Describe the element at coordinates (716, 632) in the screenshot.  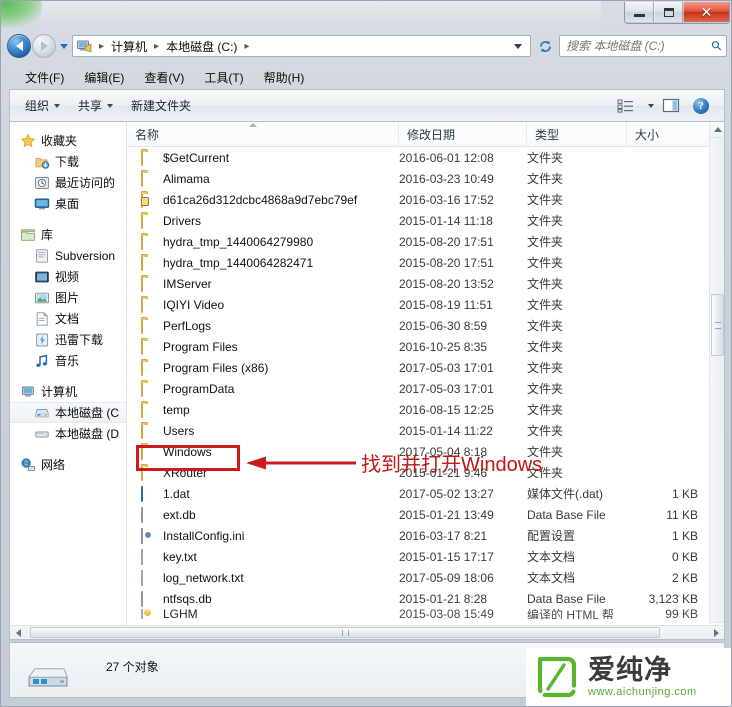
I see `scroll-right-button` at that location.